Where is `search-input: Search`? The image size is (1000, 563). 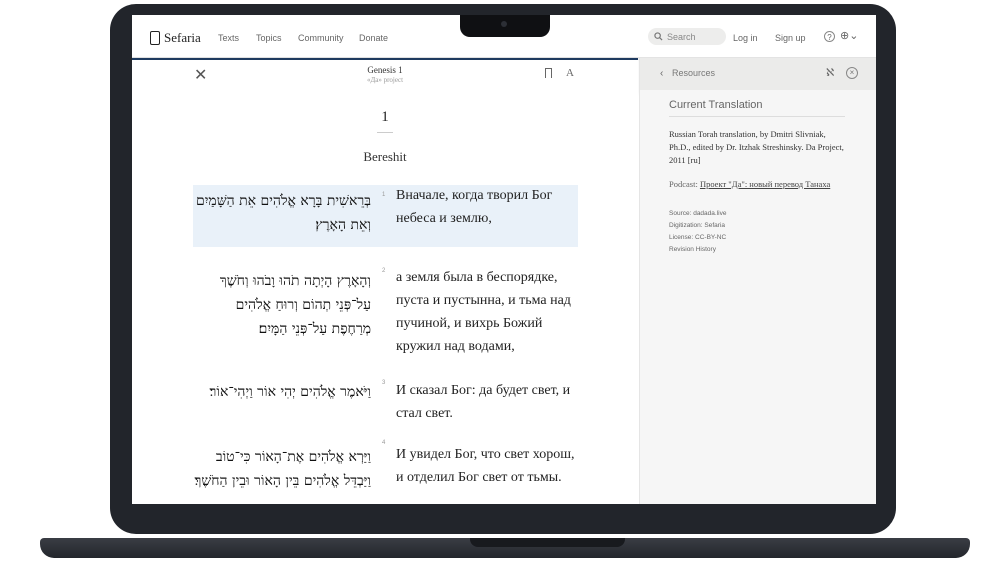 search-input: Search is located at coordinates (687, 36).